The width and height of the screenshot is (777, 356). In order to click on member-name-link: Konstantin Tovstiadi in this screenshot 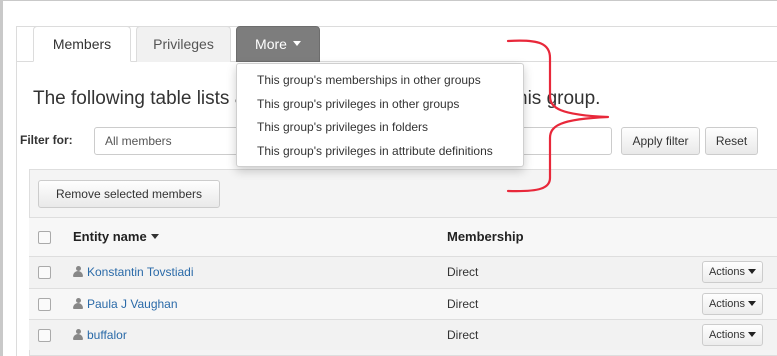, I will do `click(133, 272)`.